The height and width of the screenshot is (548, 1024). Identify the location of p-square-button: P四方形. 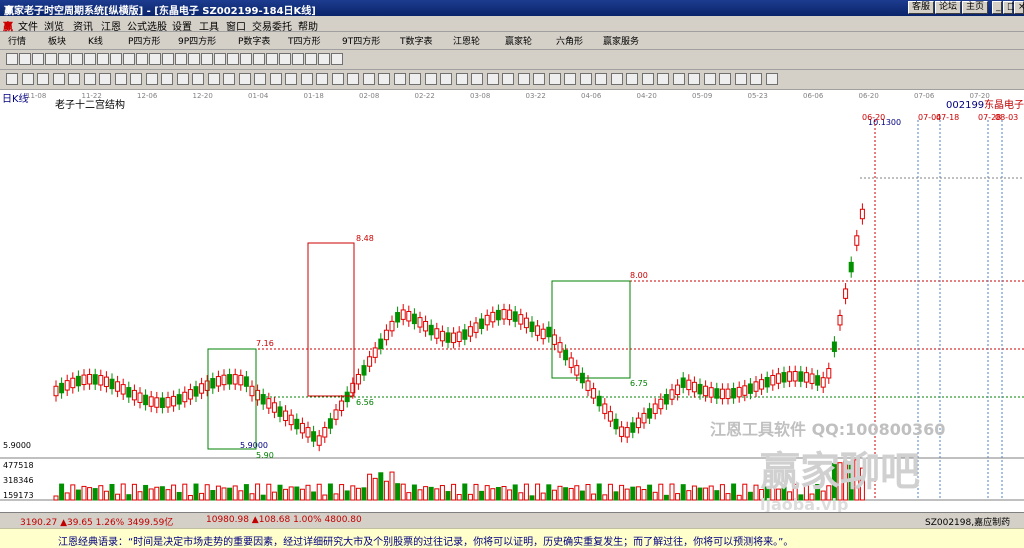
(144, 41).